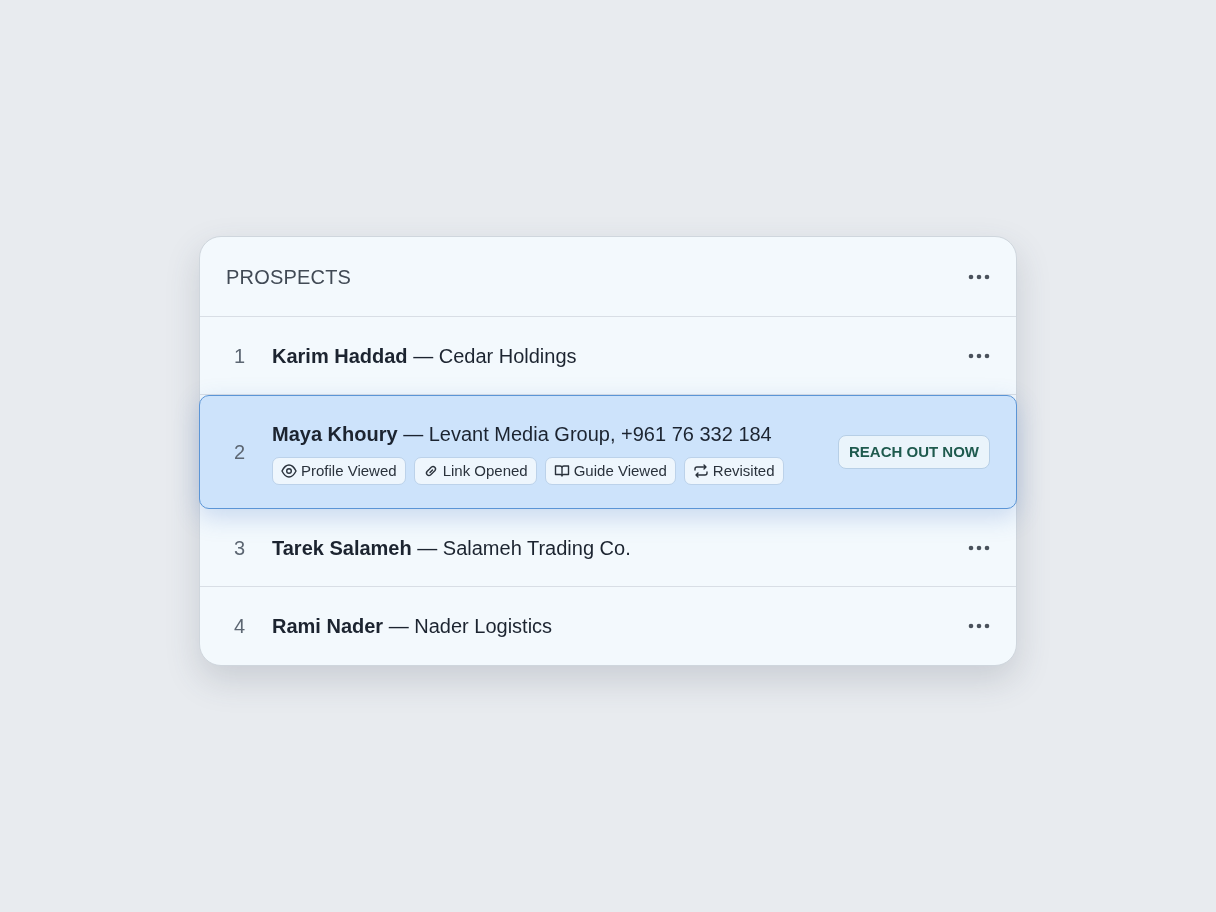 This screenshot has height=912, width=1216. What do you see at coordinates (289, 277) in the screenshot?
I see `panel-title: PROSPECTS` at bounding box center [289, 277].